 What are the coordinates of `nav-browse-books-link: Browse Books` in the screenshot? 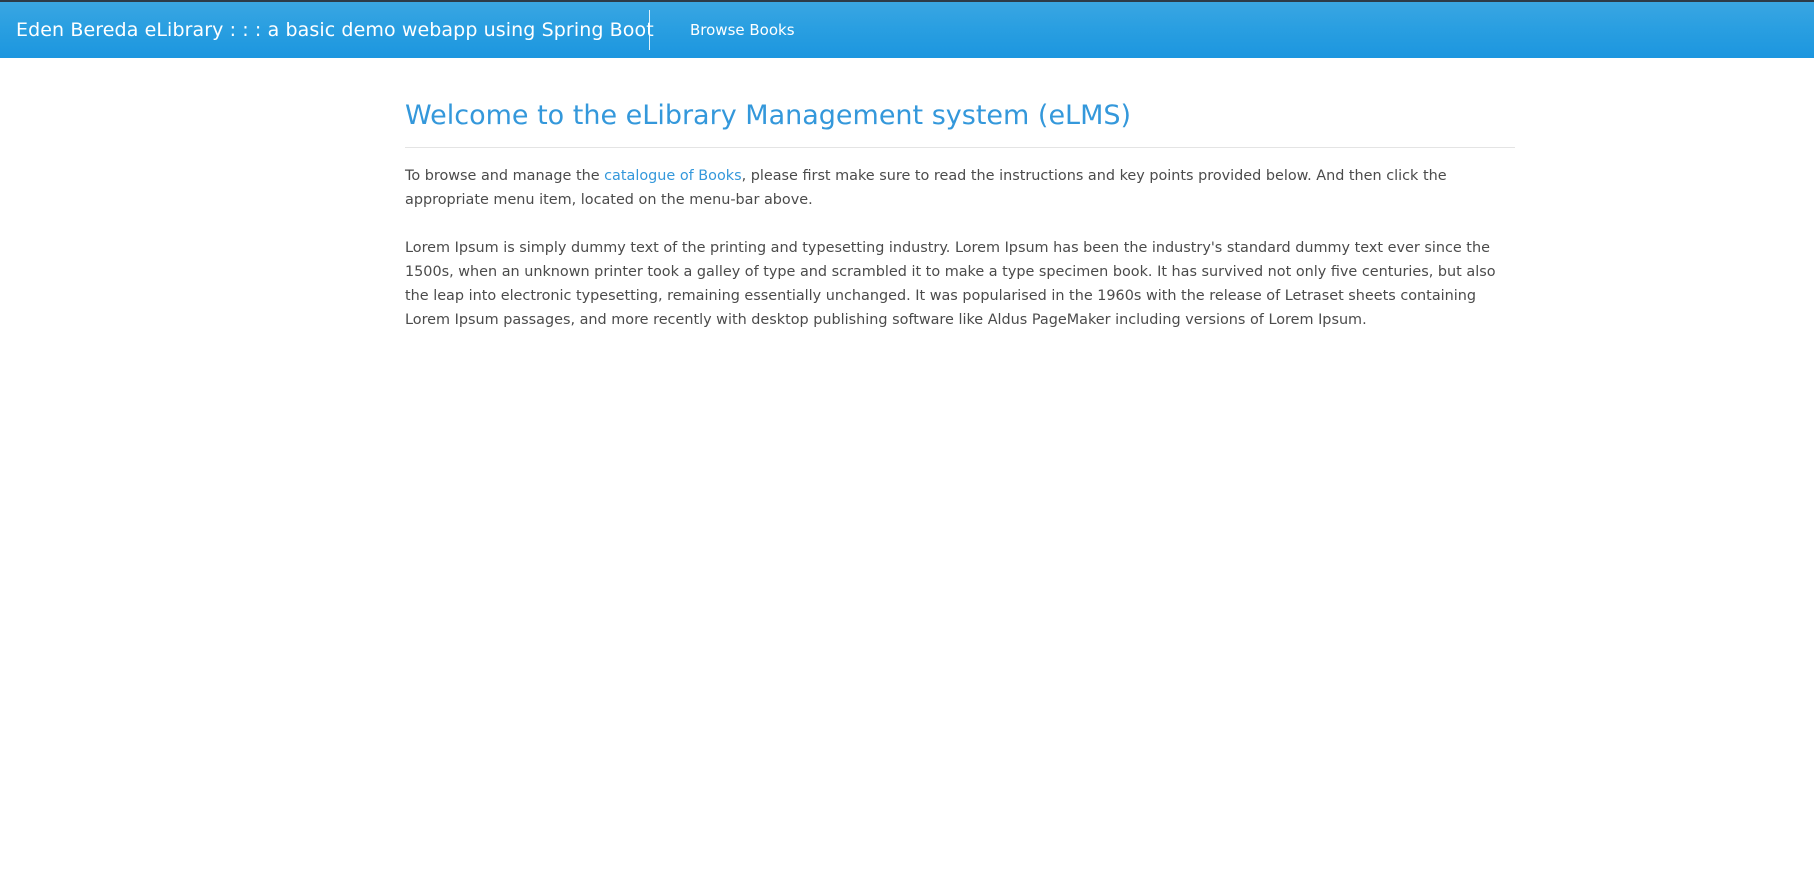 It's located at (742, 30).